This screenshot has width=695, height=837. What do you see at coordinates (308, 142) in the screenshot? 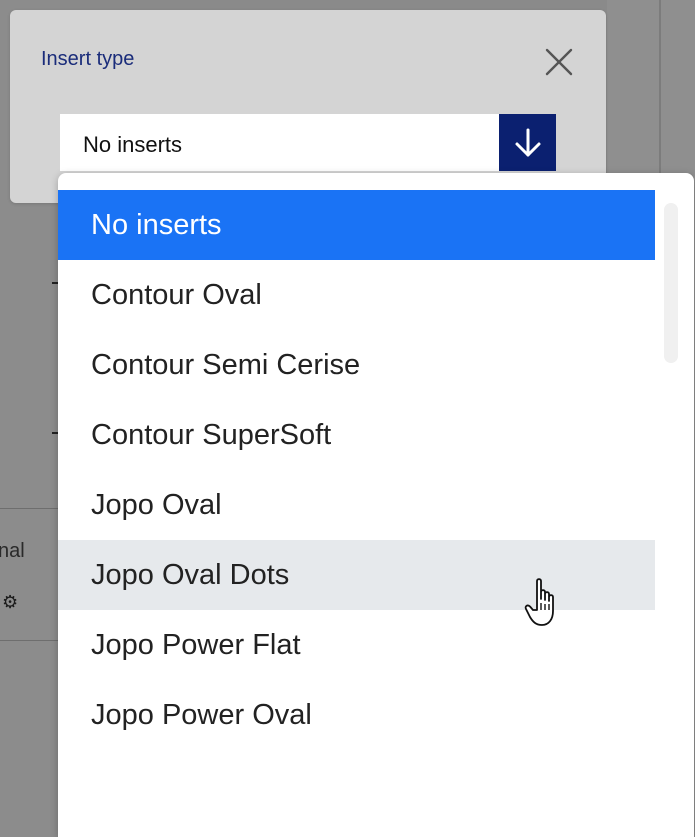
I see `insert-type-select: No inserts` at bounding box center [308, 142].